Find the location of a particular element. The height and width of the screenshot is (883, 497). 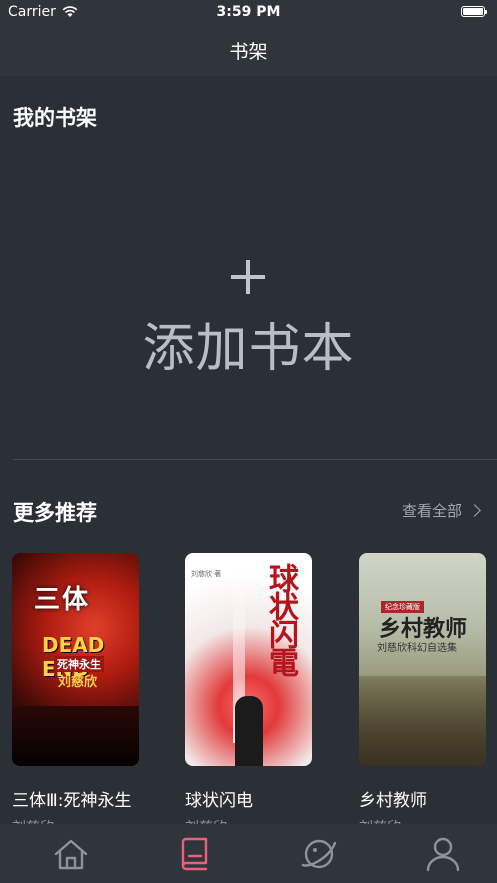

cover-title-text: 球状闪電 is located at coordinates (280, 619).